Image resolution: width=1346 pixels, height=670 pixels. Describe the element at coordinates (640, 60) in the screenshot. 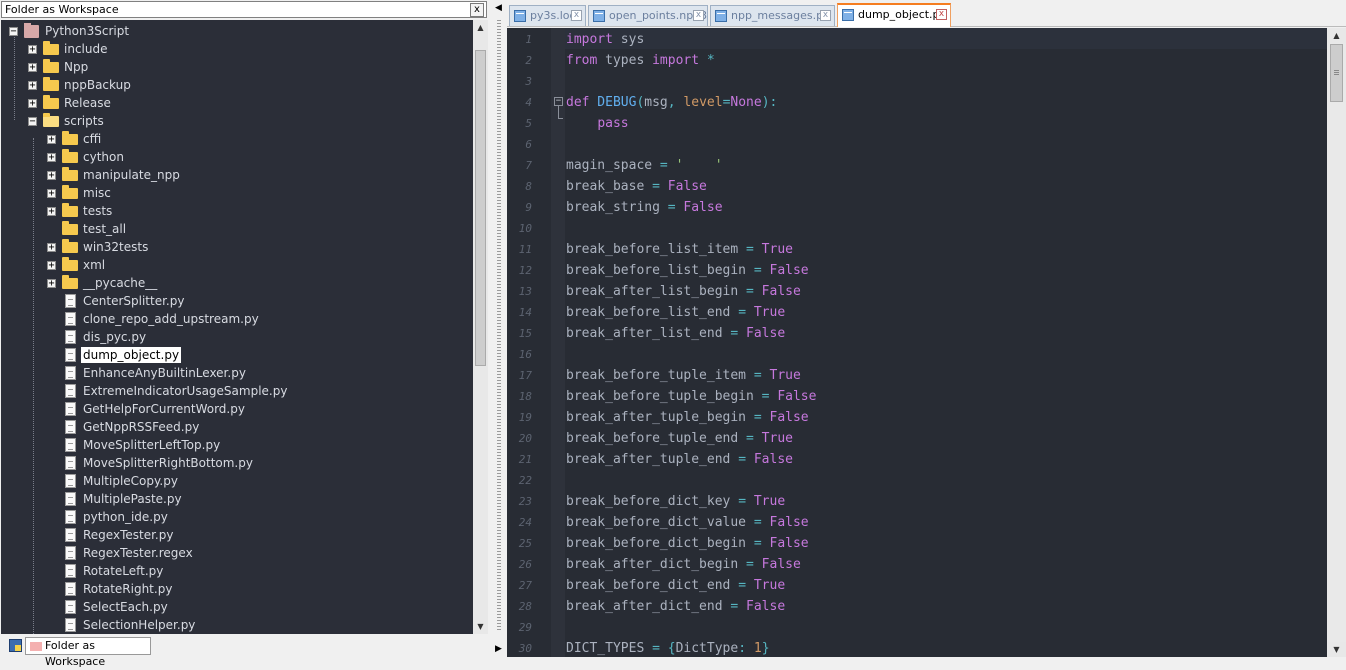

I see `code-line: from types import *` at that location.